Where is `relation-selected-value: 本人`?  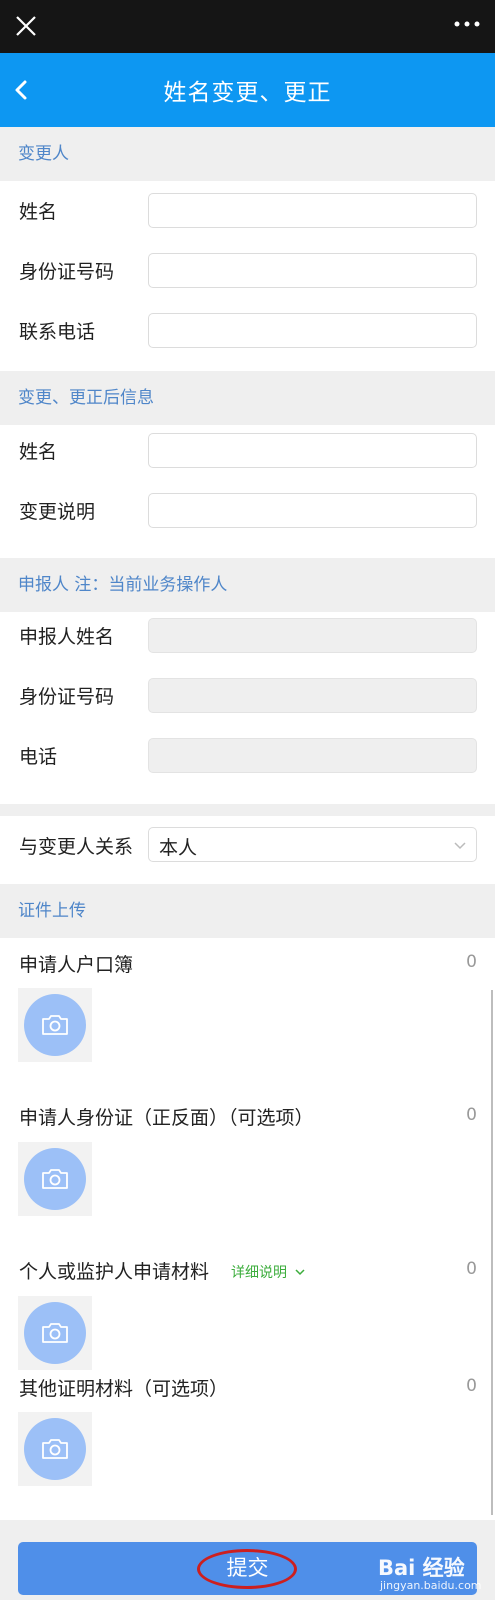 relation-selected-value: 本人 is located at coordinates (178, 848).